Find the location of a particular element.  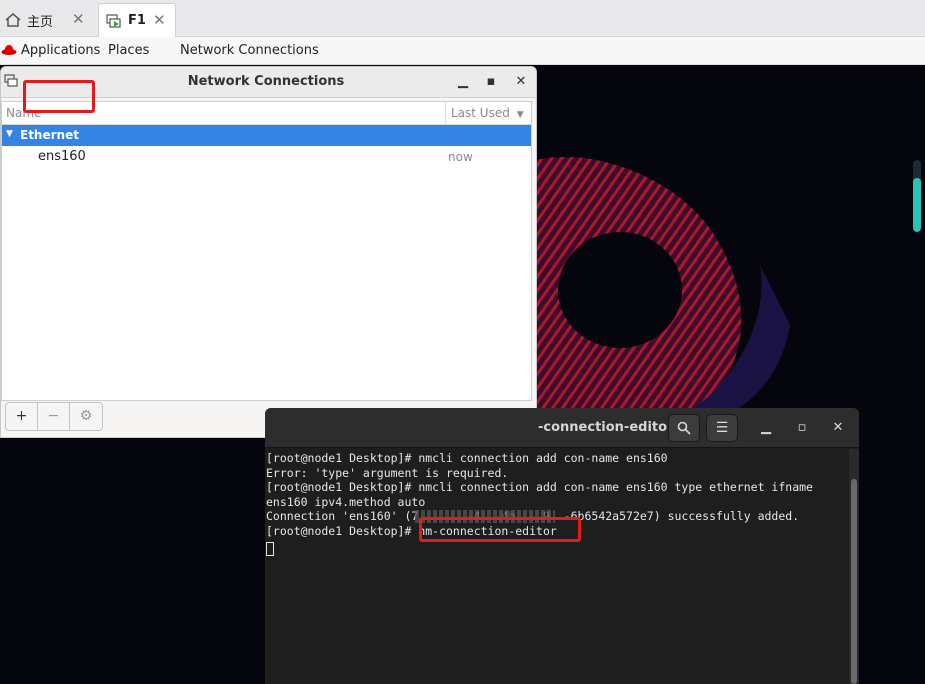

vm-console-icon is located at coordinates (113, 20).